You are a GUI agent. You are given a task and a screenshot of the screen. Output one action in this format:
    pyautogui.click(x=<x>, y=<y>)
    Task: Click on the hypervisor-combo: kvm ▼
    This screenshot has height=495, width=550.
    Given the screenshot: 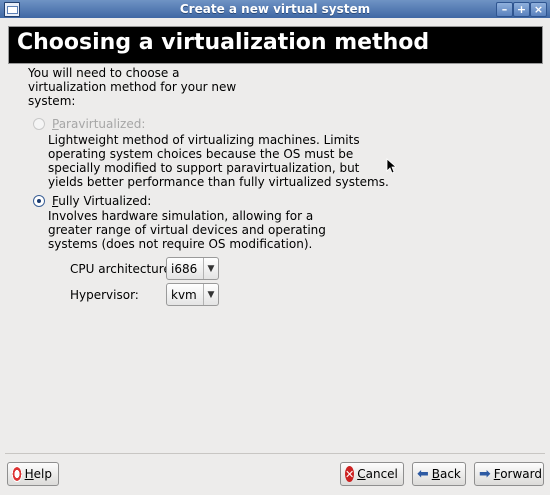 What is the action you would take?
    pyautogui.click(x=192, y=294)
    